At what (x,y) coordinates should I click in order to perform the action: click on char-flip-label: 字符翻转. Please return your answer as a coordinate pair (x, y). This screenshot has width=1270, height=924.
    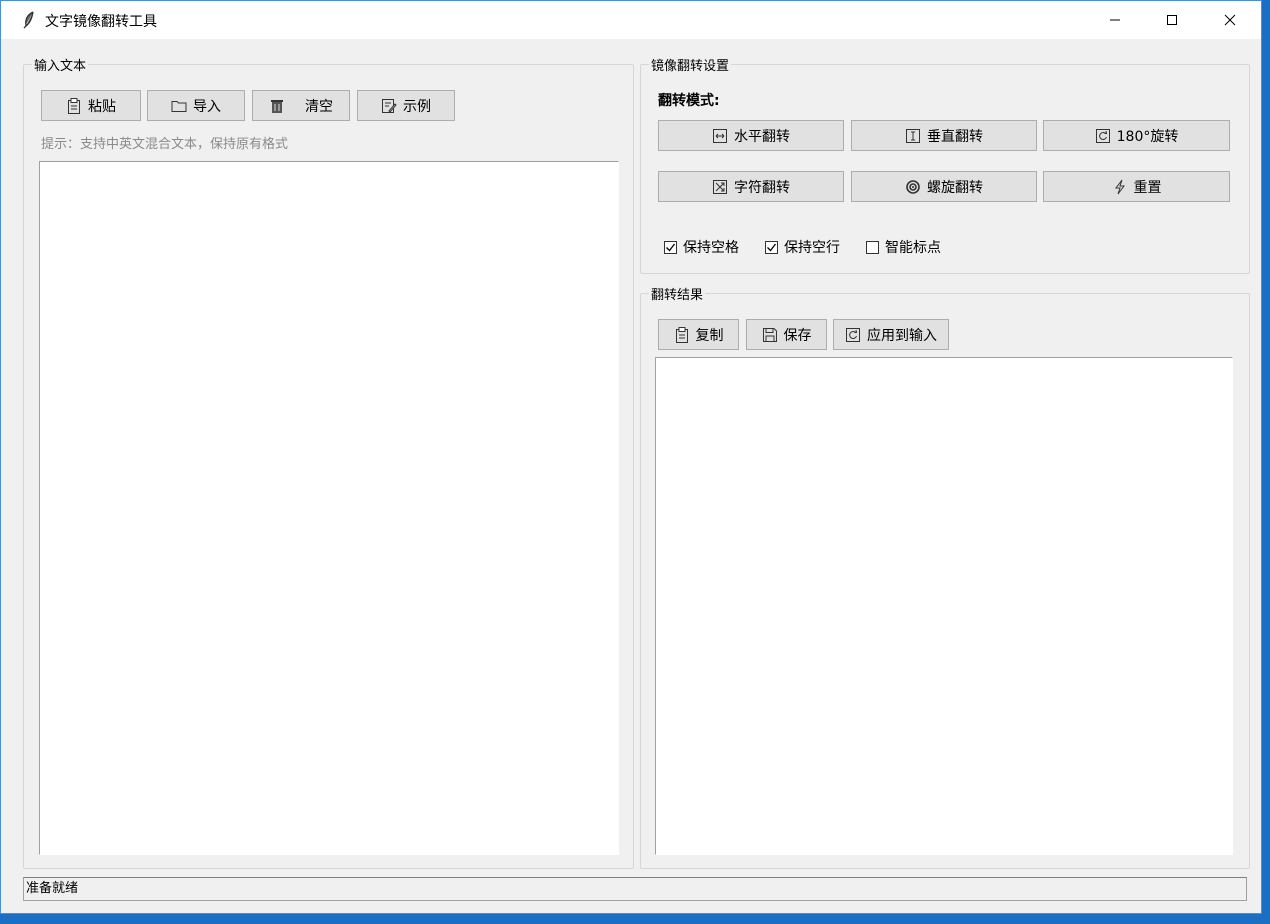
    Looking at the image, I should click on (762, 187).